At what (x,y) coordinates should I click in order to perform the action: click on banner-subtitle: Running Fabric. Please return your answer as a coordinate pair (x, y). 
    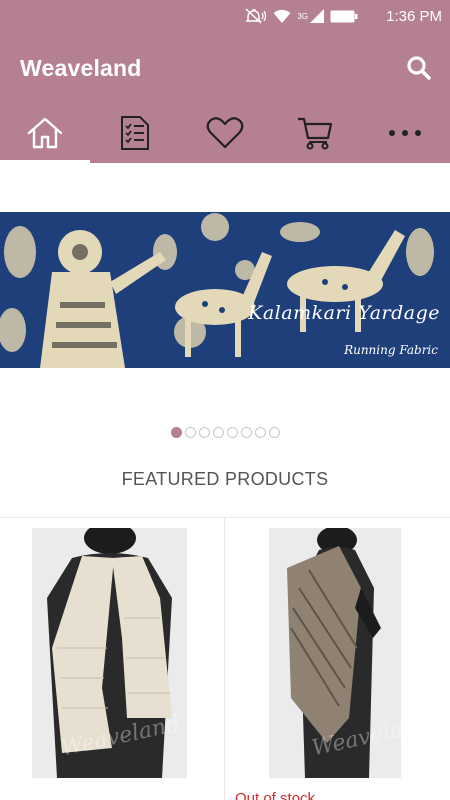
    Looking at the image, I should click on (391, 350).